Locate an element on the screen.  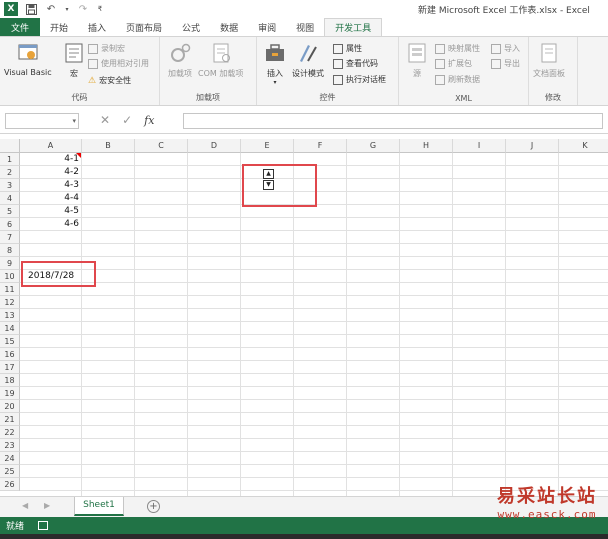
macro-security-button: ⚠ 宏安全性 is located at coordinates (109, 80).